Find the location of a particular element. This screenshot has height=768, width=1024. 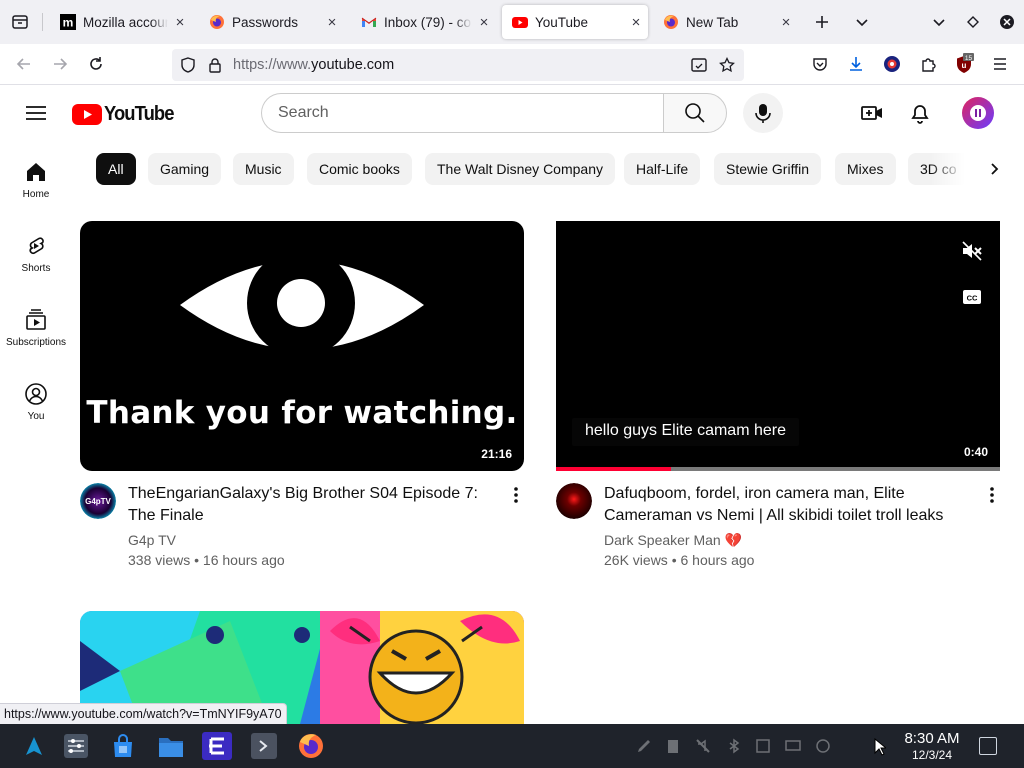

guide-label: Shorts is located at coordinates (36, 268).